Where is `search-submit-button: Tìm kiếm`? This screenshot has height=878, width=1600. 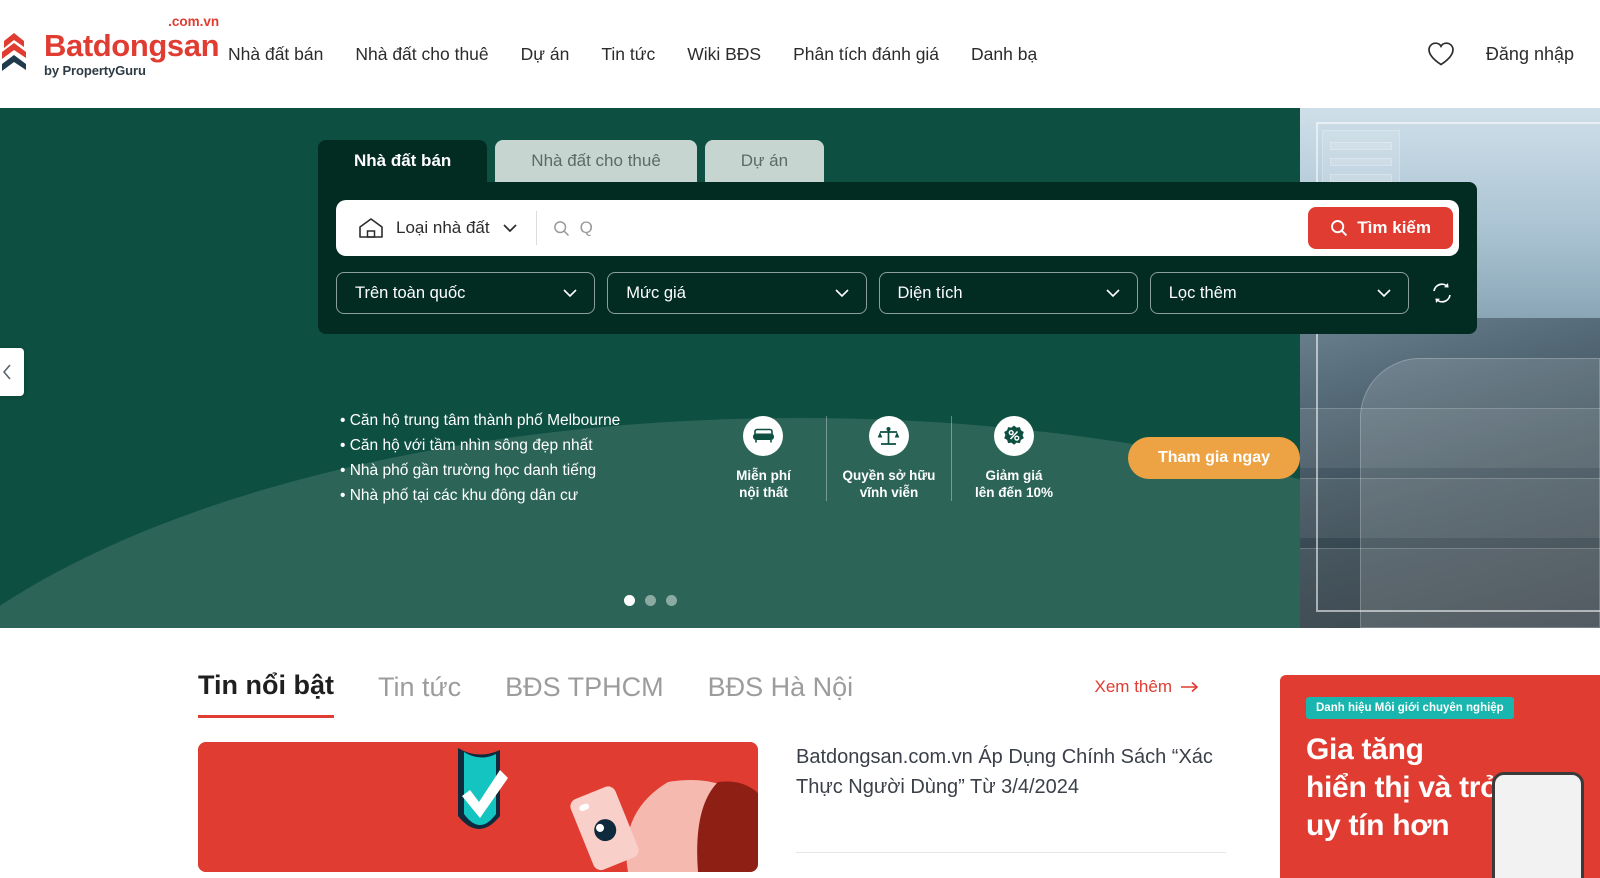 search-submit-button: Tìm kiếm is located at coordinates (1380, 228).